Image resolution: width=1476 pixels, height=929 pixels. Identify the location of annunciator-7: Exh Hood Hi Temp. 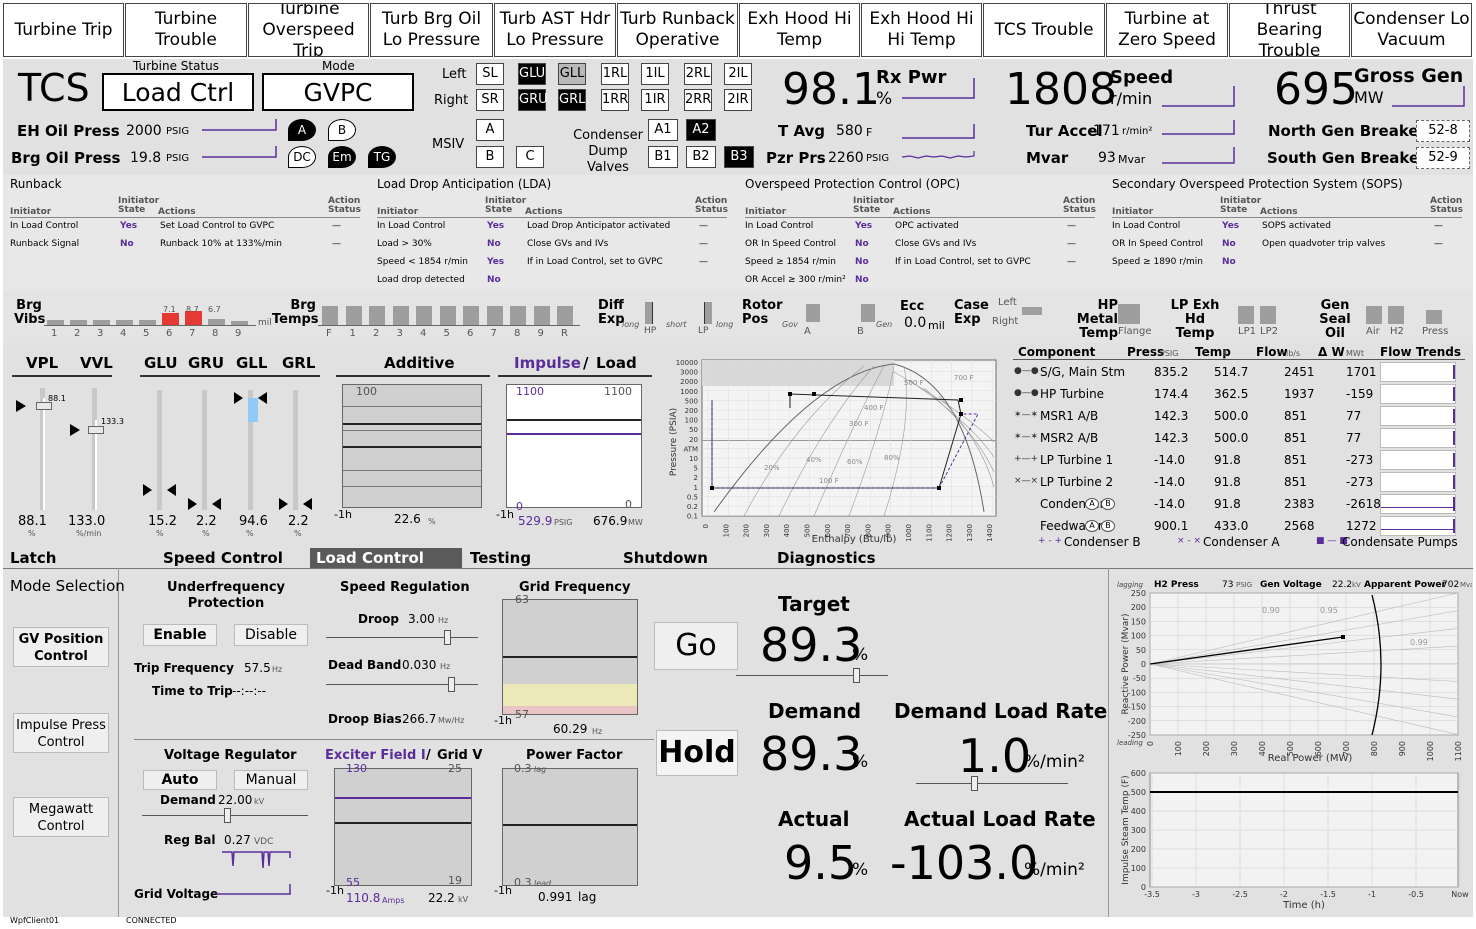
(799, 30).